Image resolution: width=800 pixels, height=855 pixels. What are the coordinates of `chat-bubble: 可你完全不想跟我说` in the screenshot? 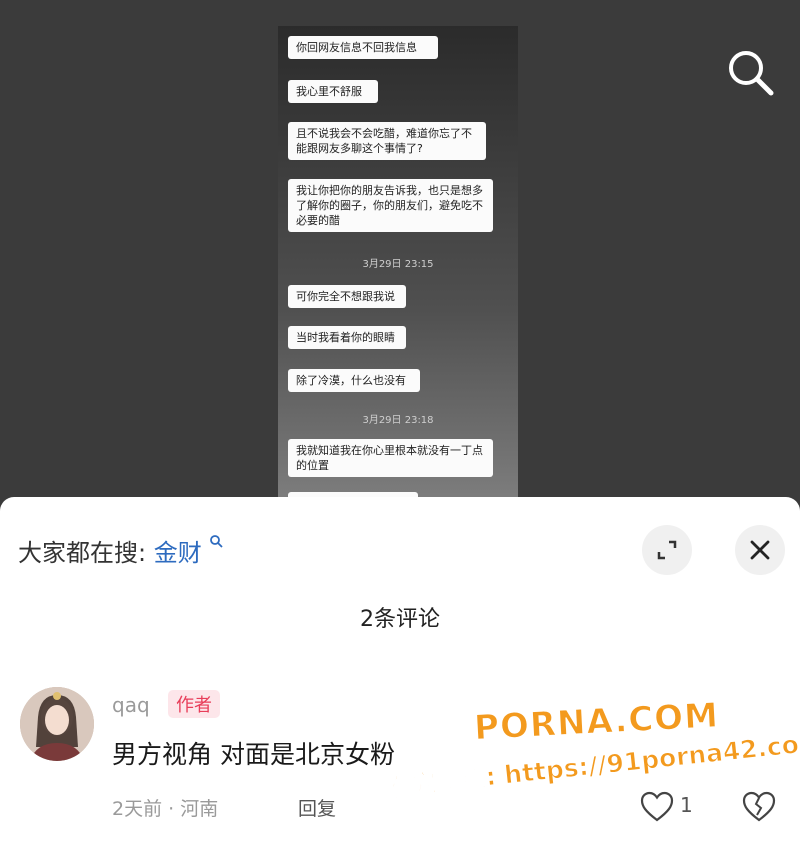 It's located at (347, 296).